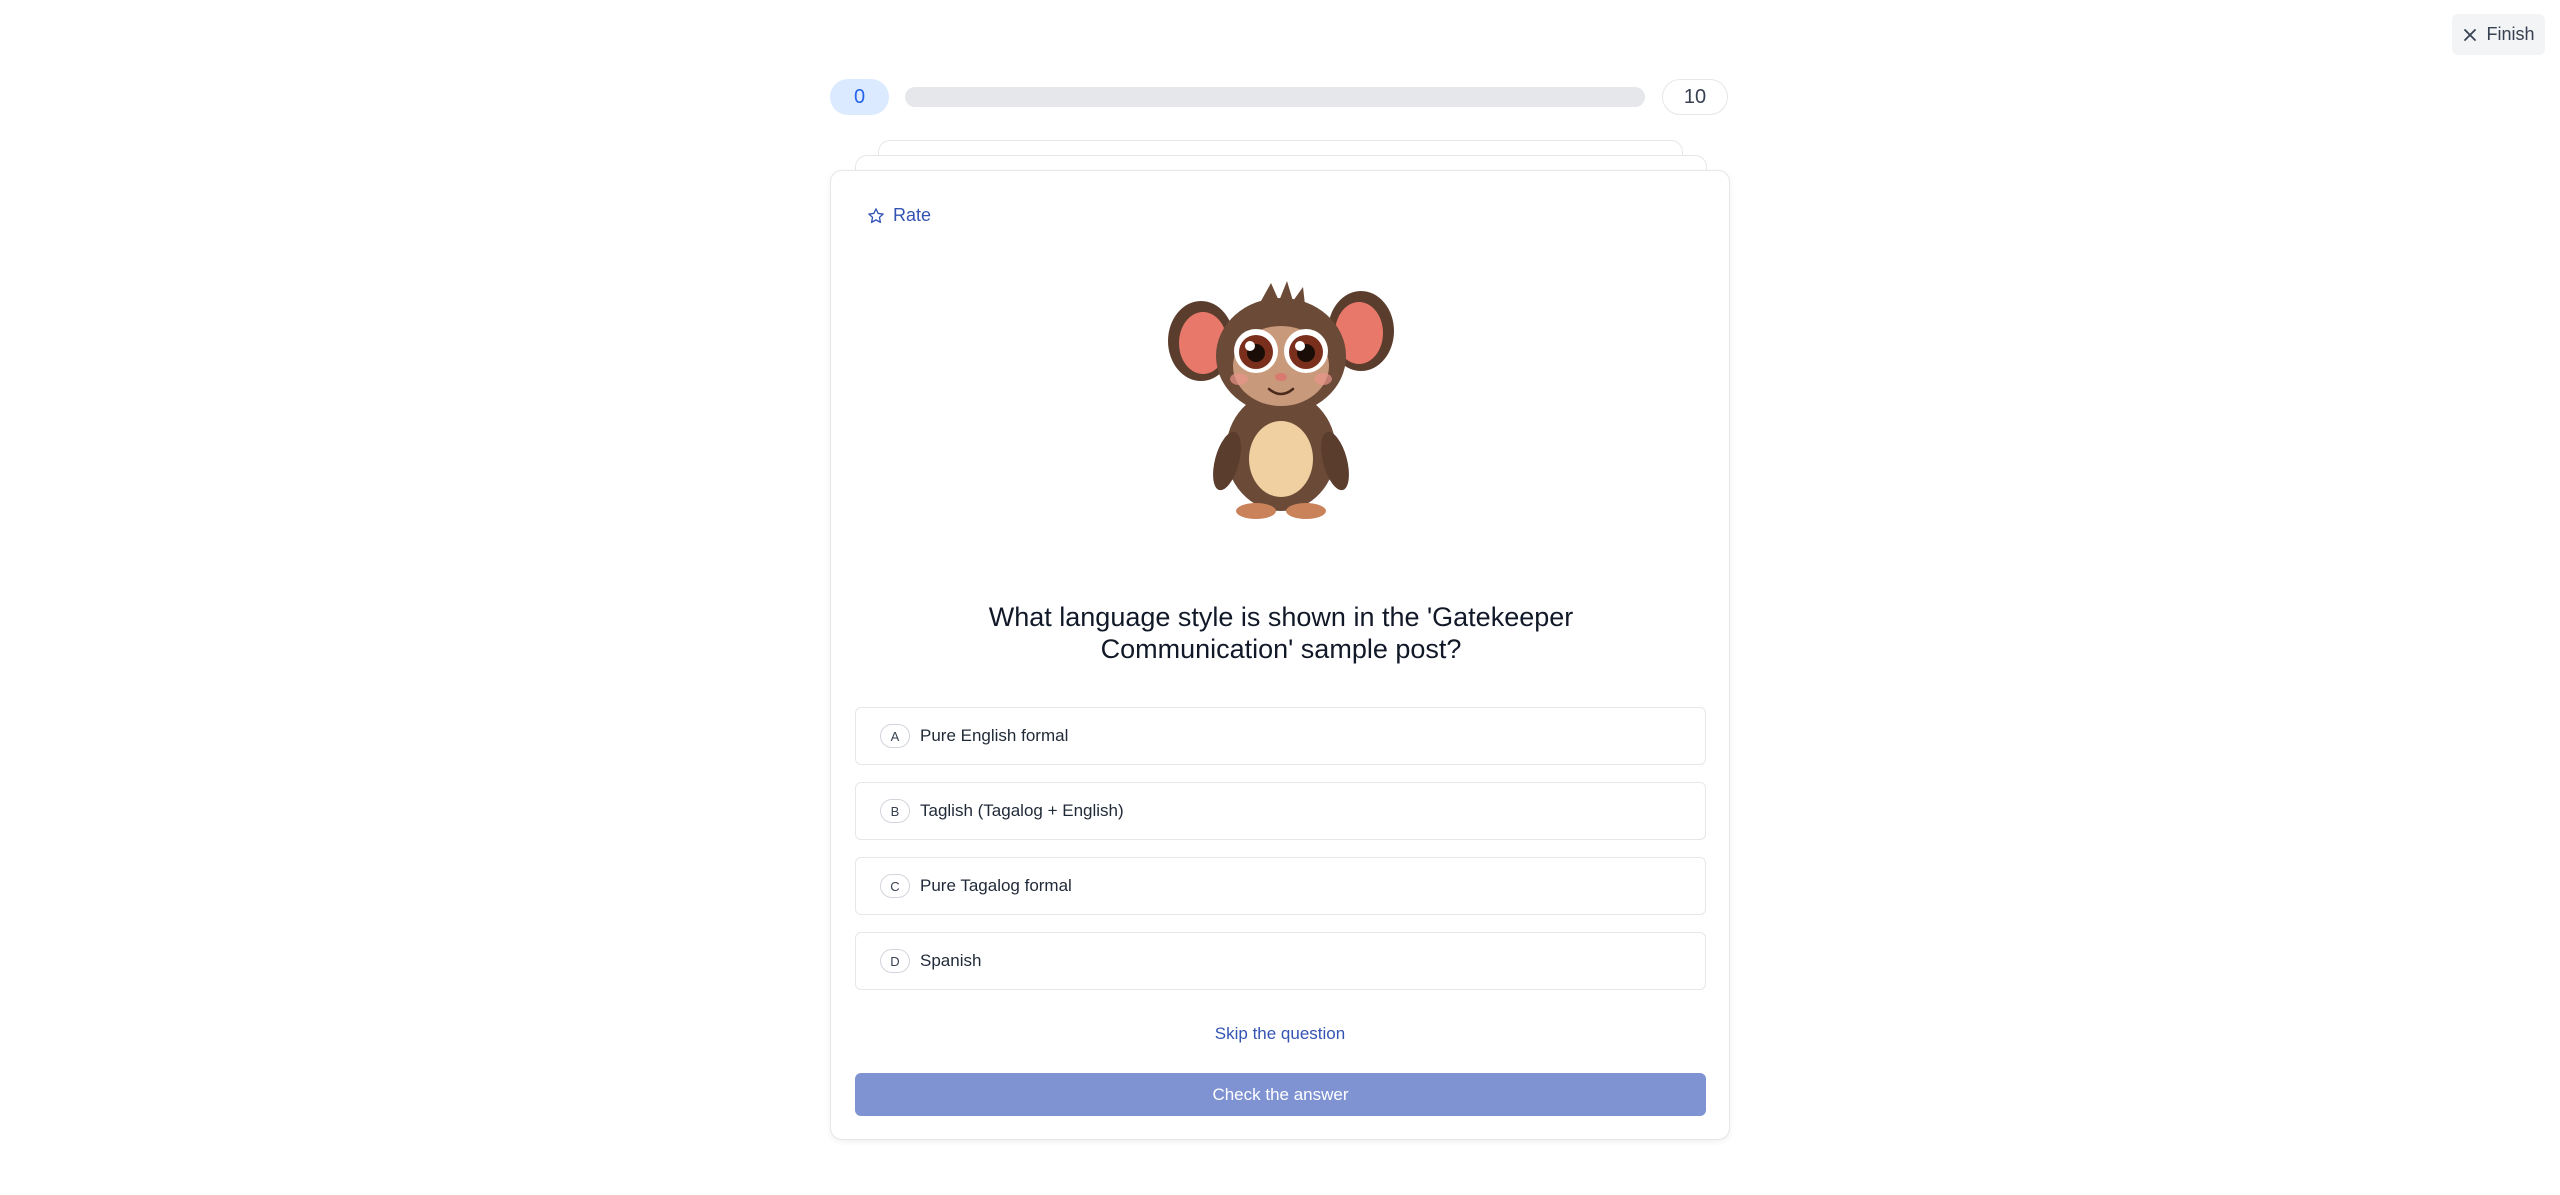 The width and height of the screenshot is (2560, 1195). I want to click on progress-current: 0, so click(859, 97).